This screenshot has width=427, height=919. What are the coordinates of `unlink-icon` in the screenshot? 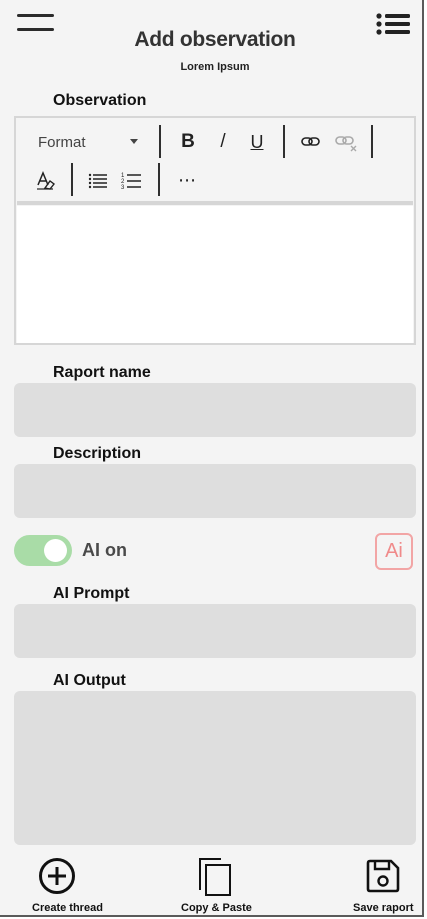 It's located at (346, 142).